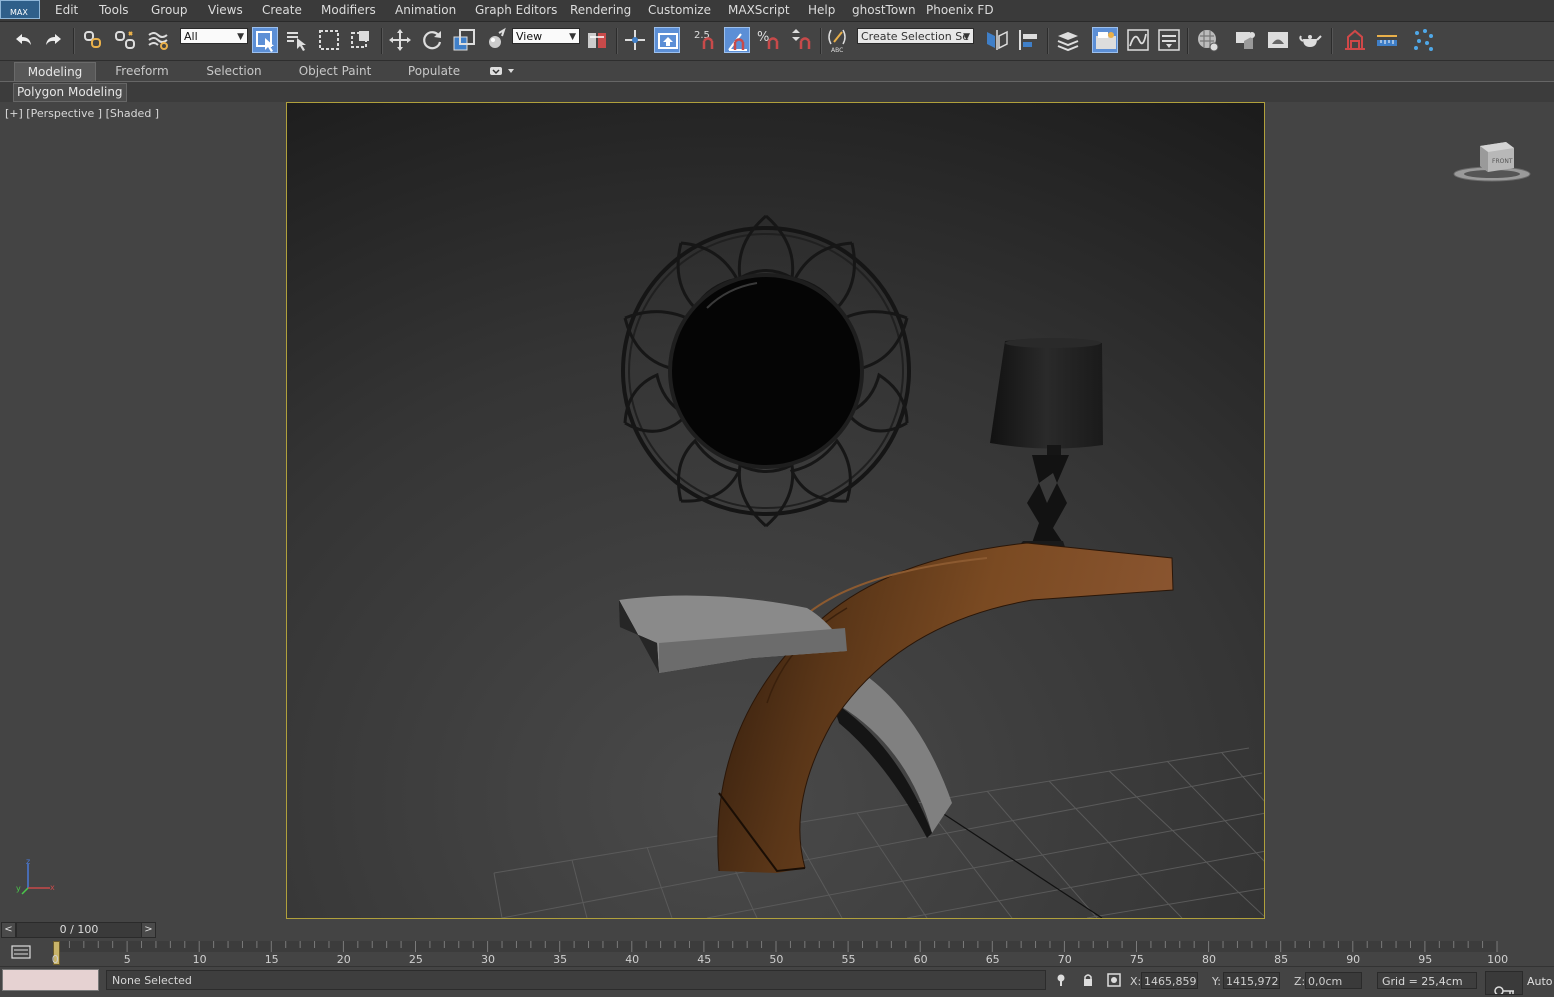 The image size is (1554, 997). Describe the element at coordinates (1502, 161) in the screenshot. I see `viewcube-face-label: FRONT` at that location.